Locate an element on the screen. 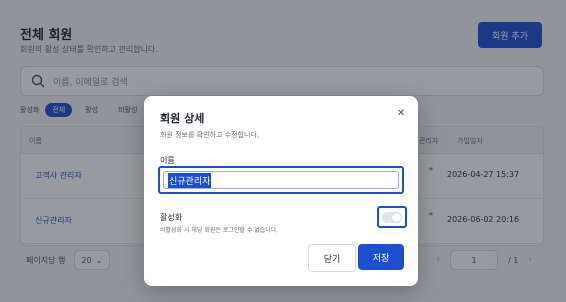  toggle-knob is located at coordinates (396, 217).